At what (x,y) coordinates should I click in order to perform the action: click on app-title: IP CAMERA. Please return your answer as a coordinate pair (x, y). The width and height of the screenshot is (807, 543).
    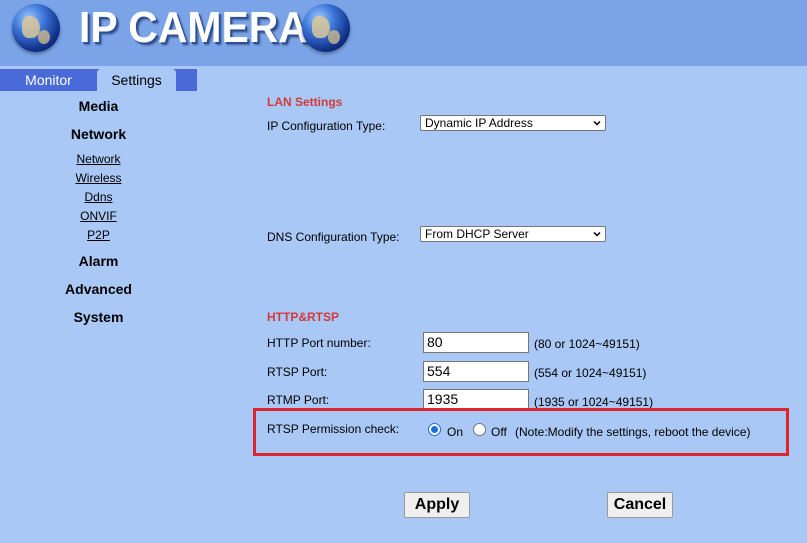
    Looking at the image, I should click on (193, 27).